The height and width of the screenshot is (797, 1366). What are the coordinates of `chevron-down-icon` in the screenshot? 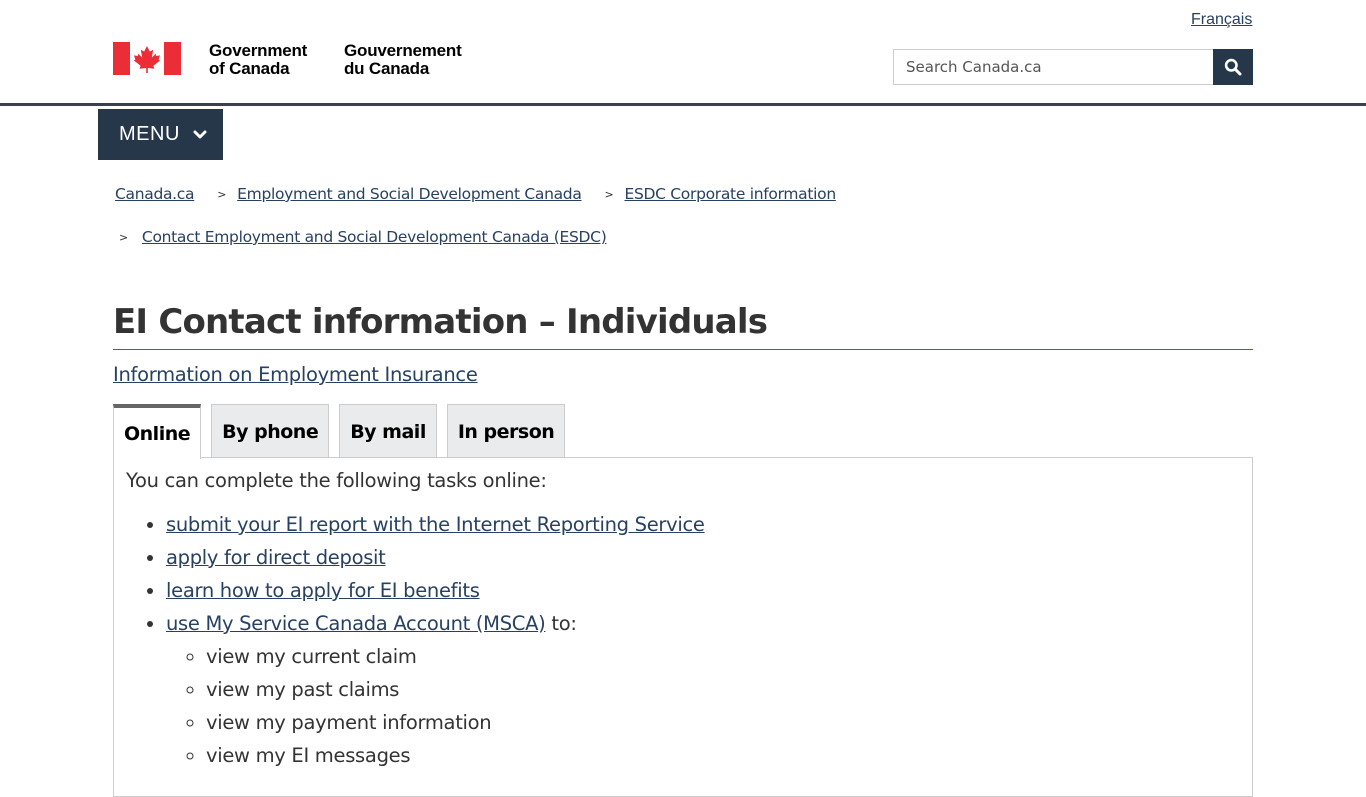 It's located at (200, 134).